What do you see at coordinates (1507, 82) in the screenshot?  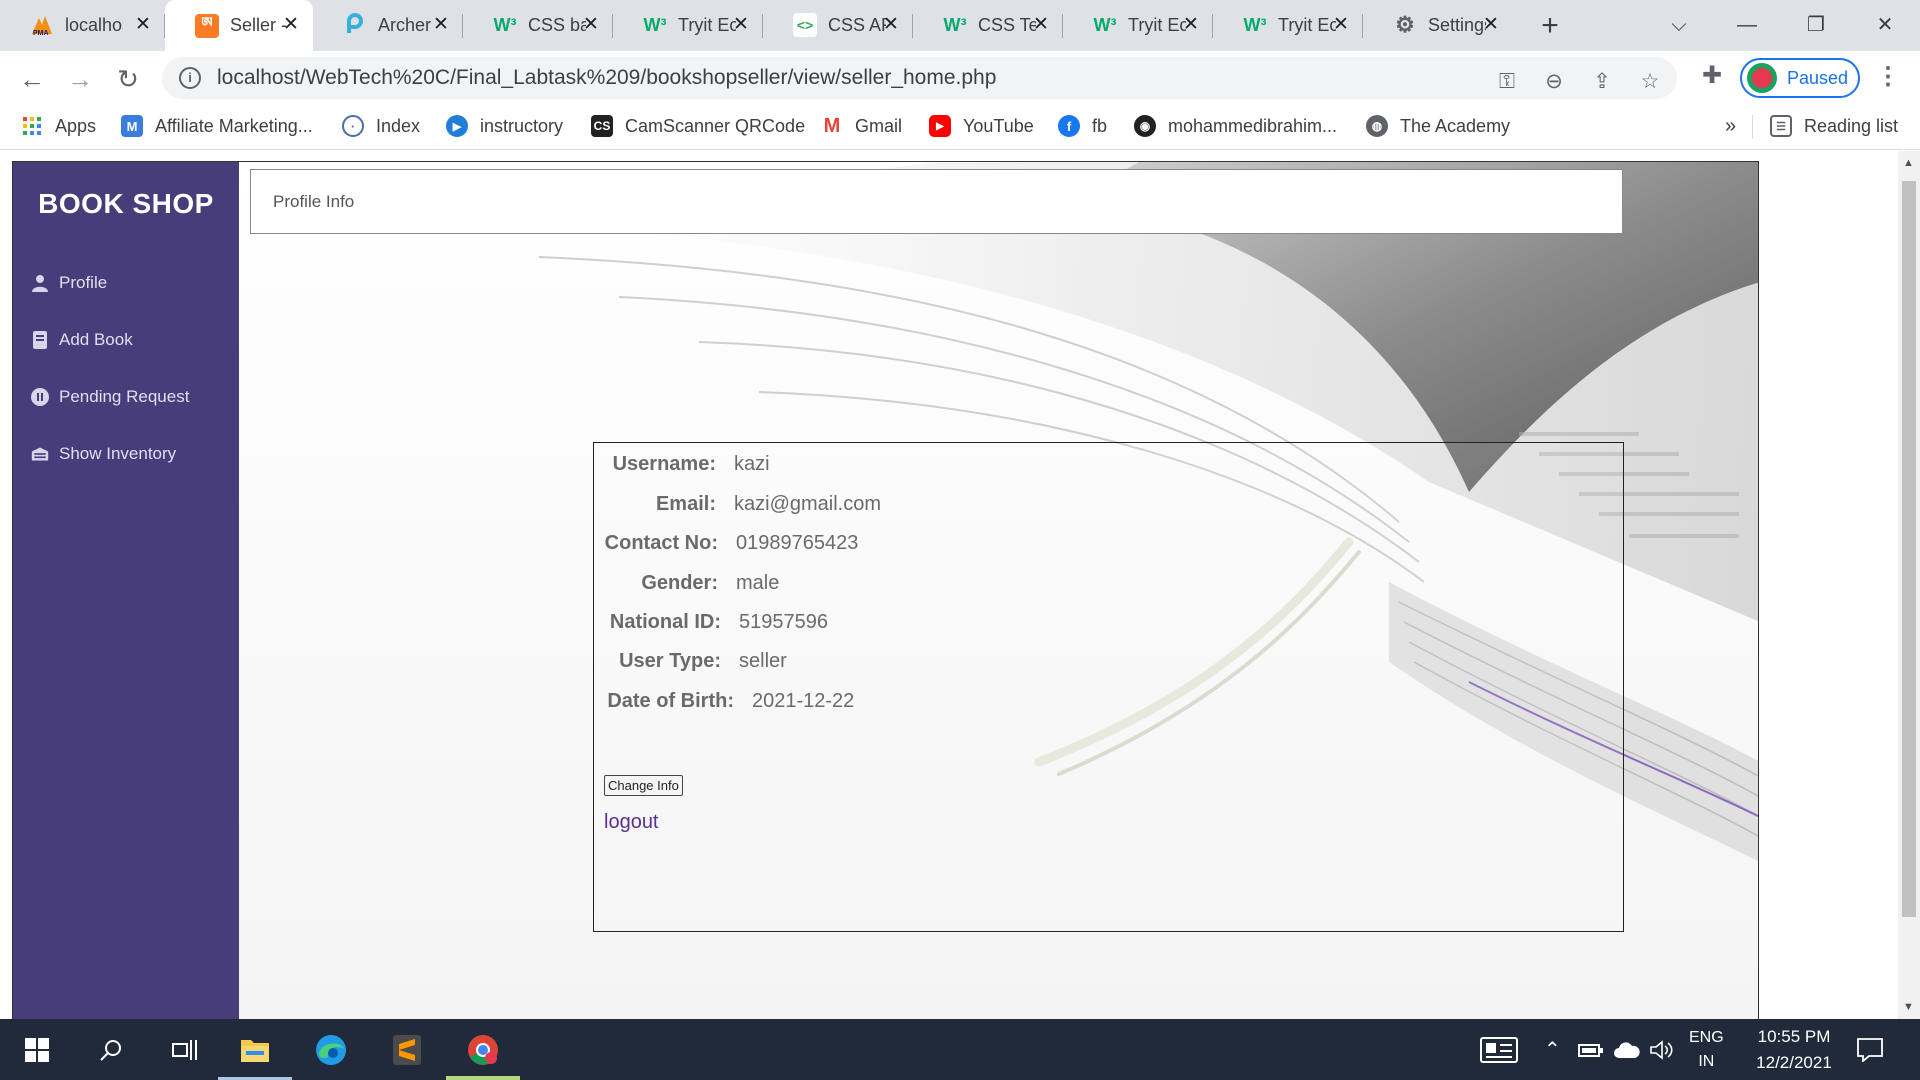 I see `key-icon: ⚿` at bounding box center [1507, 82].